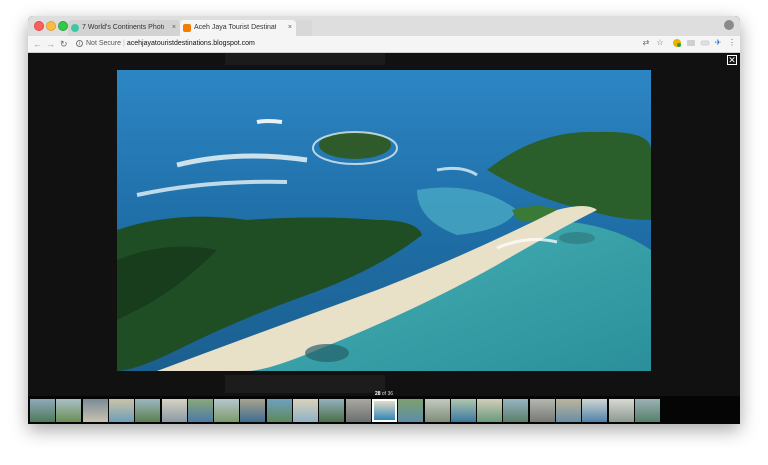  Describe the element at coordinates (729, 25) in the screenshot. I see `profile-avatar-icon` at that location.